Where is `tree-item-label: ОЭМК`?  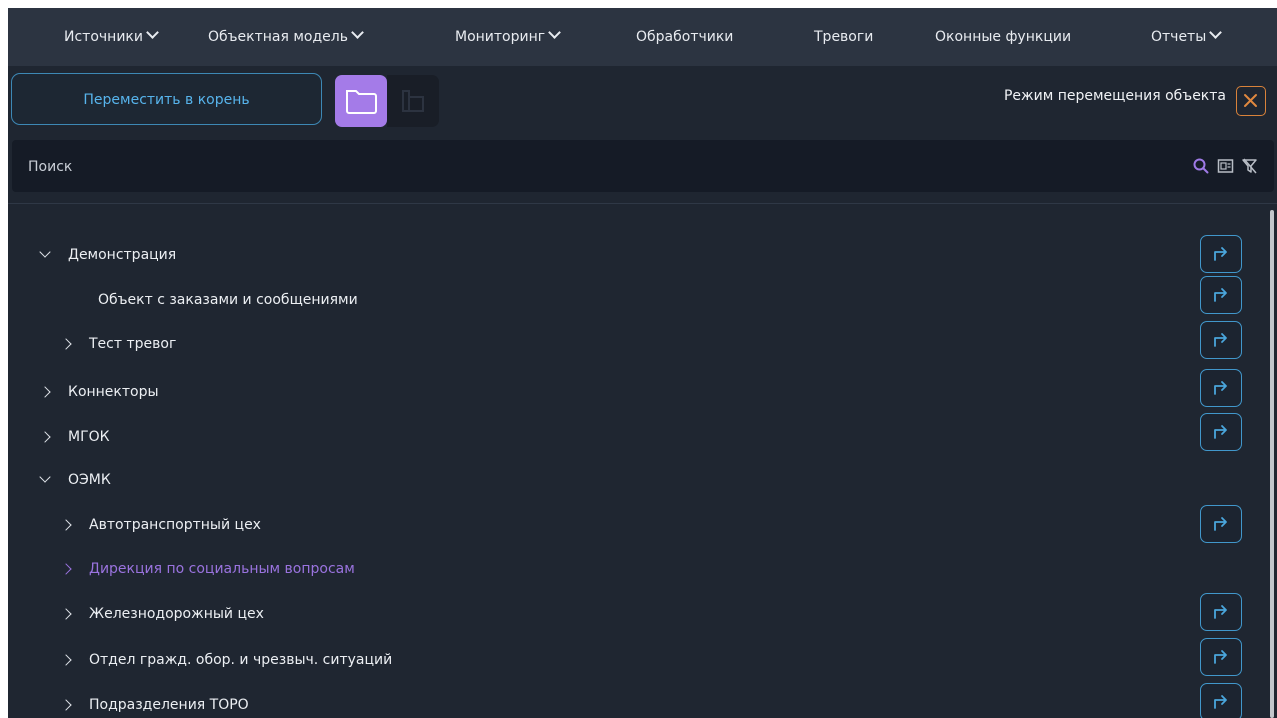 tree-item-label: ОЭМК is located at coordinates (89, 480).